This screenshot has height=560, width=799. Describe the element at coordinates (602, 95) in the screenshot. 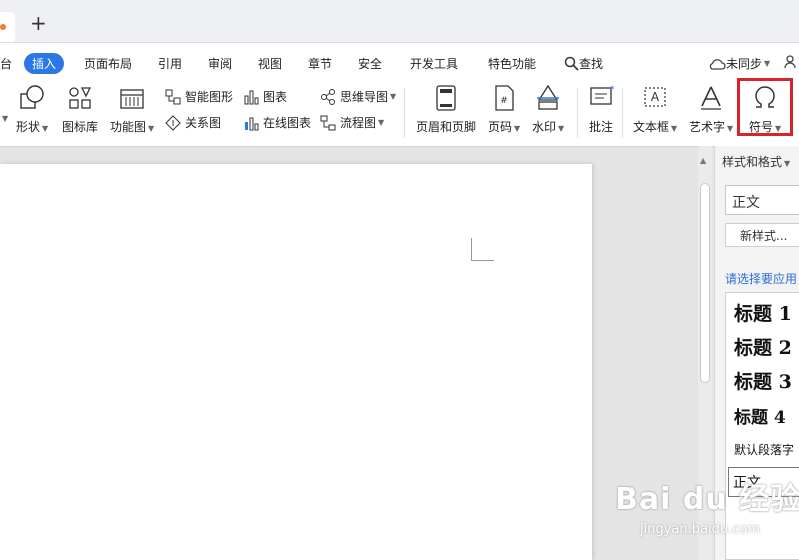

I see `comment-icon: *` at that location.